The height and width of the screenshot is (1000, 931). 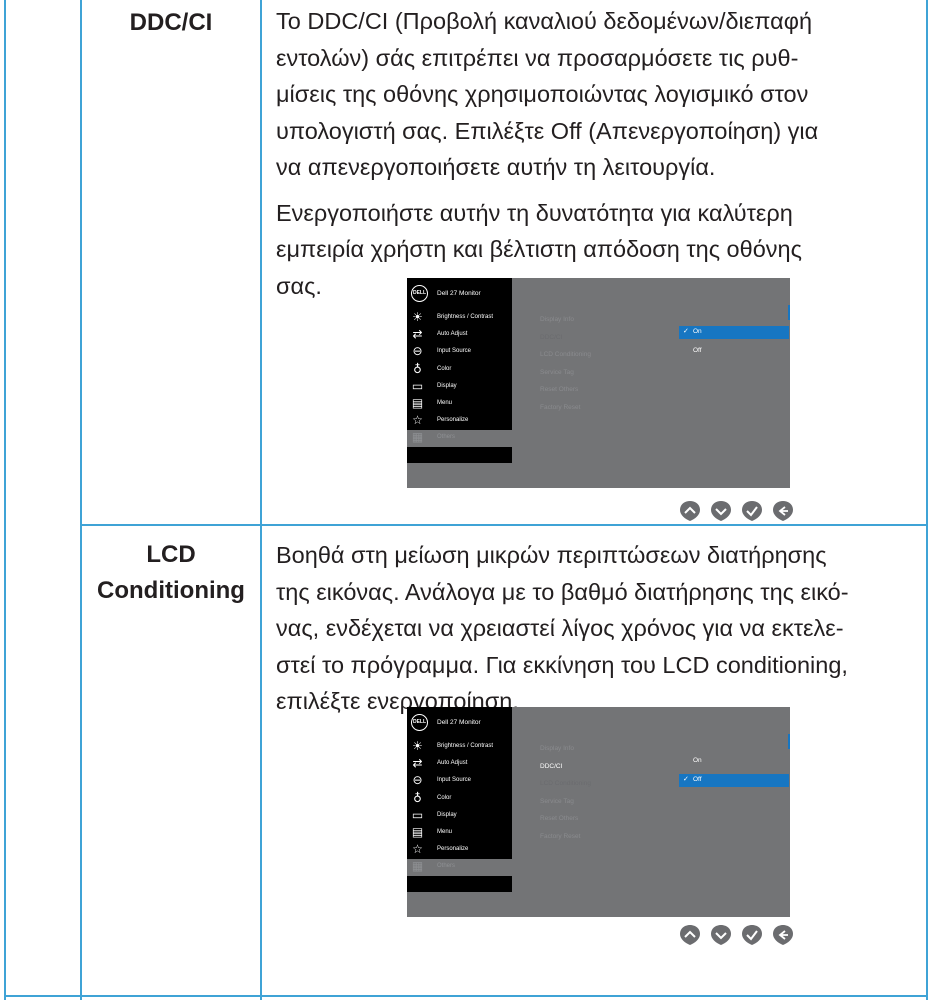 I want to click on osd-option-on: ✓ On, so click(x=734, y=332).